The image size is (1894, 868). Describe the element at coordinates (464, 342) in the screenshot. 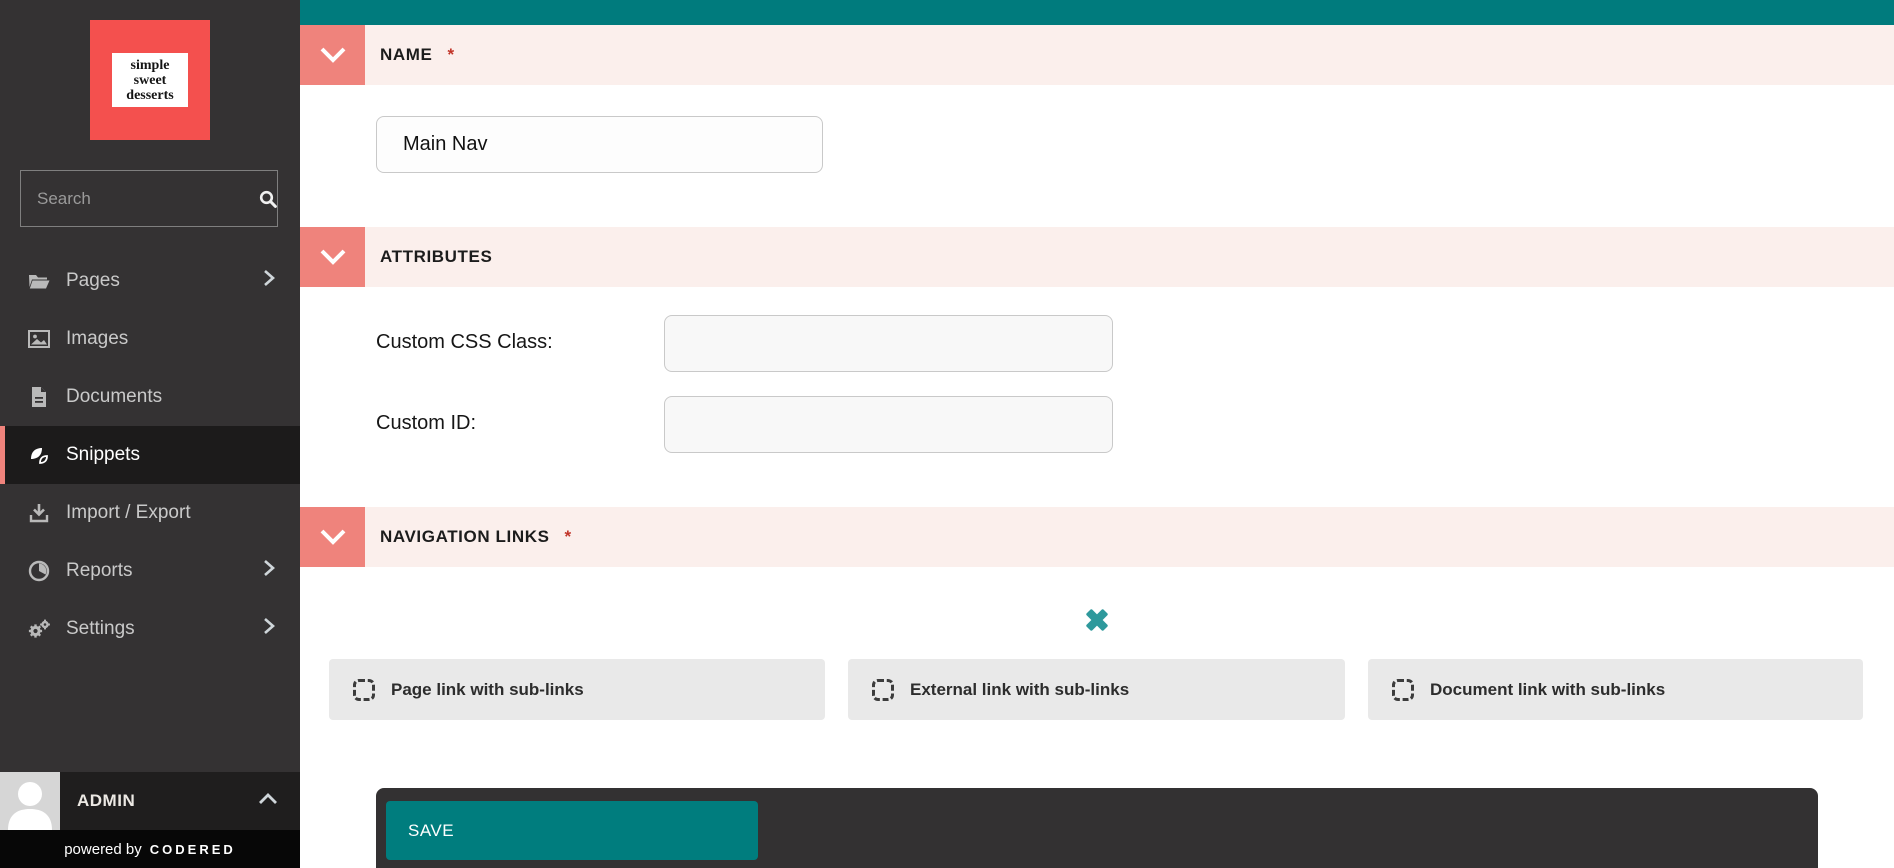

I see `custom-css-class-label: Custom CSS Class:` at that location.